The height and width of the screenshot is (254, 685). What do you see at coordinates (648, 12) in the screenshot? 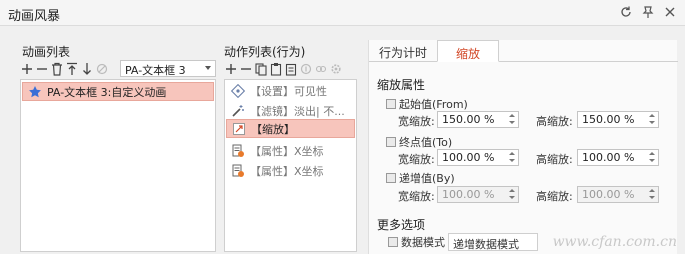
I see `pin-icon` at bounding box center [648, 12].